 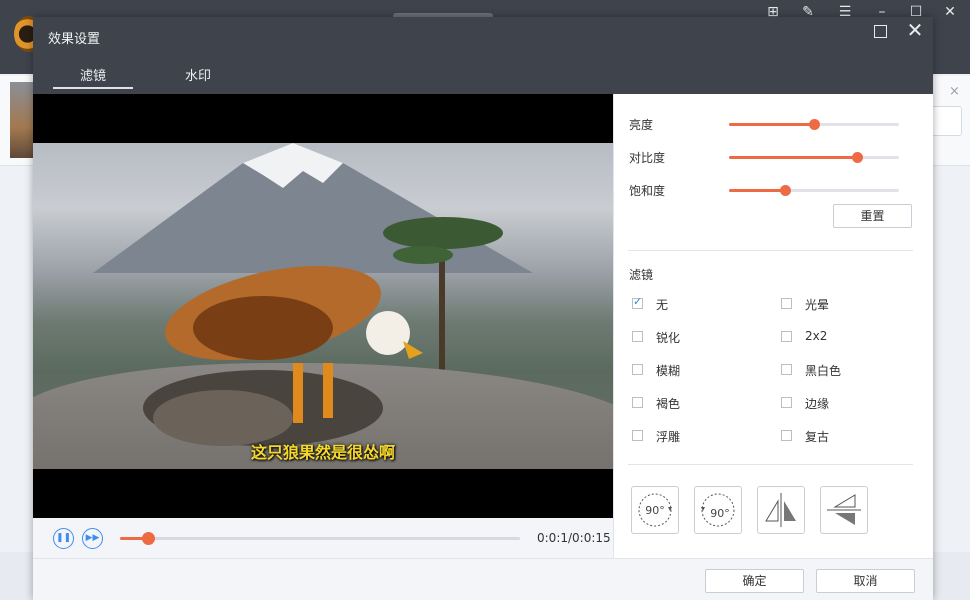 I want to click on filter-label: 浮雕, so click(x=668, y=437).